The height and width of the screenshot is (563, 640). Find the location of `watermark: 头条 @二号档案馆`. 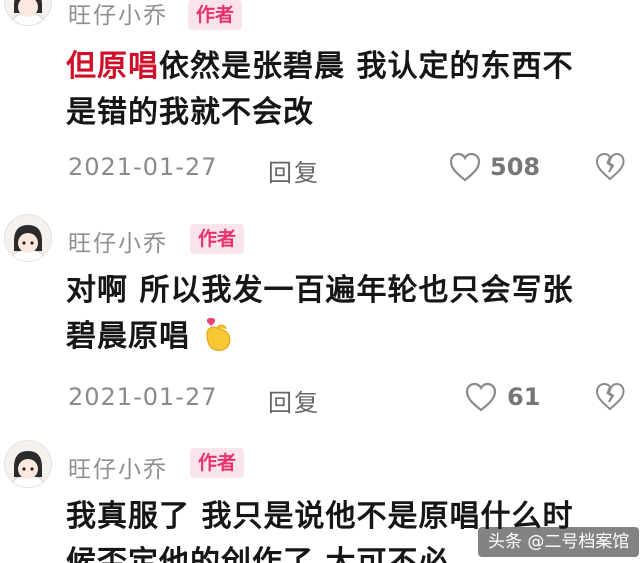

watermark: 头条 @二号档案馆 is located at coordinates (559, 542).